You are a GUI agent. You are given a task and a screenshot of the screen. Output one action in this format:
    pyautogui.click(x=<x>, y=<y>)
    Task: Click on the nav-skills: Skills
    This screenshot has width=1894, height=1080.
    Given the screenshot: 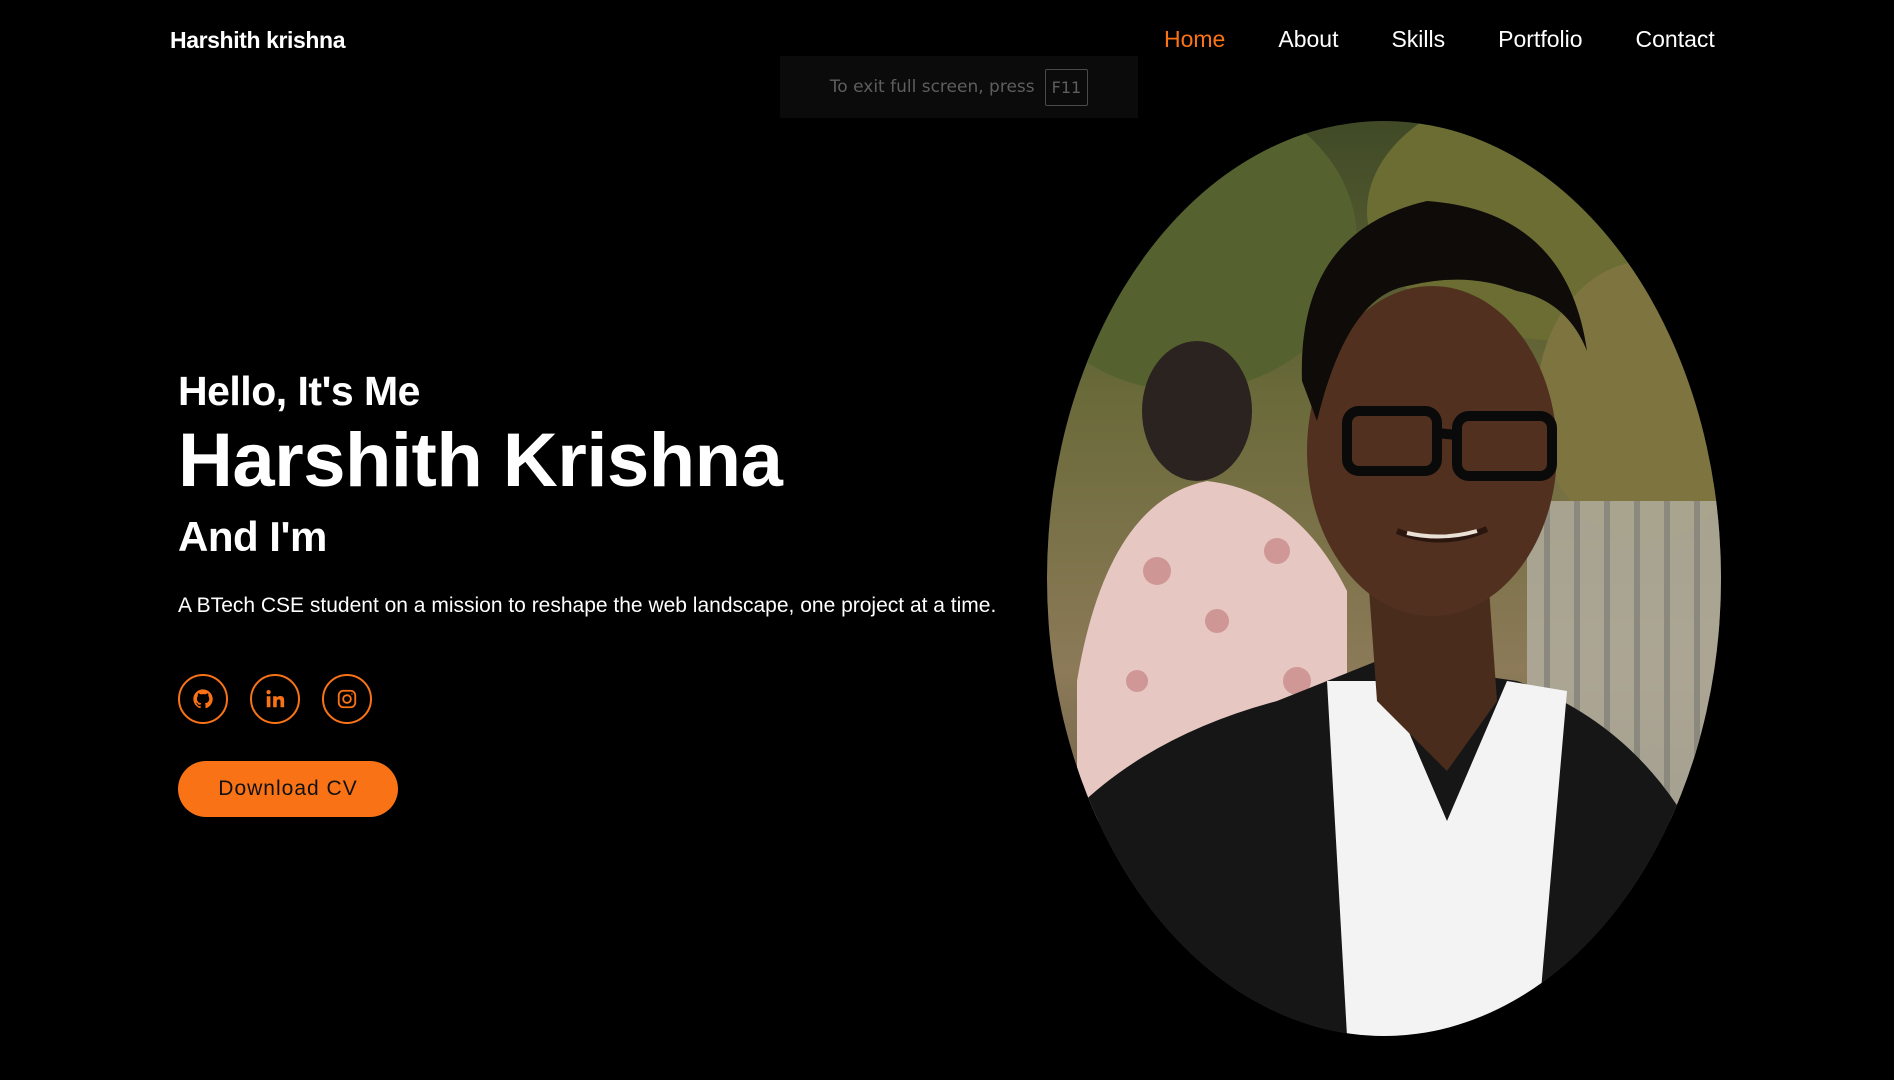 What is the action you would take?
    pyautogui.click(x=1418, y=39)
    